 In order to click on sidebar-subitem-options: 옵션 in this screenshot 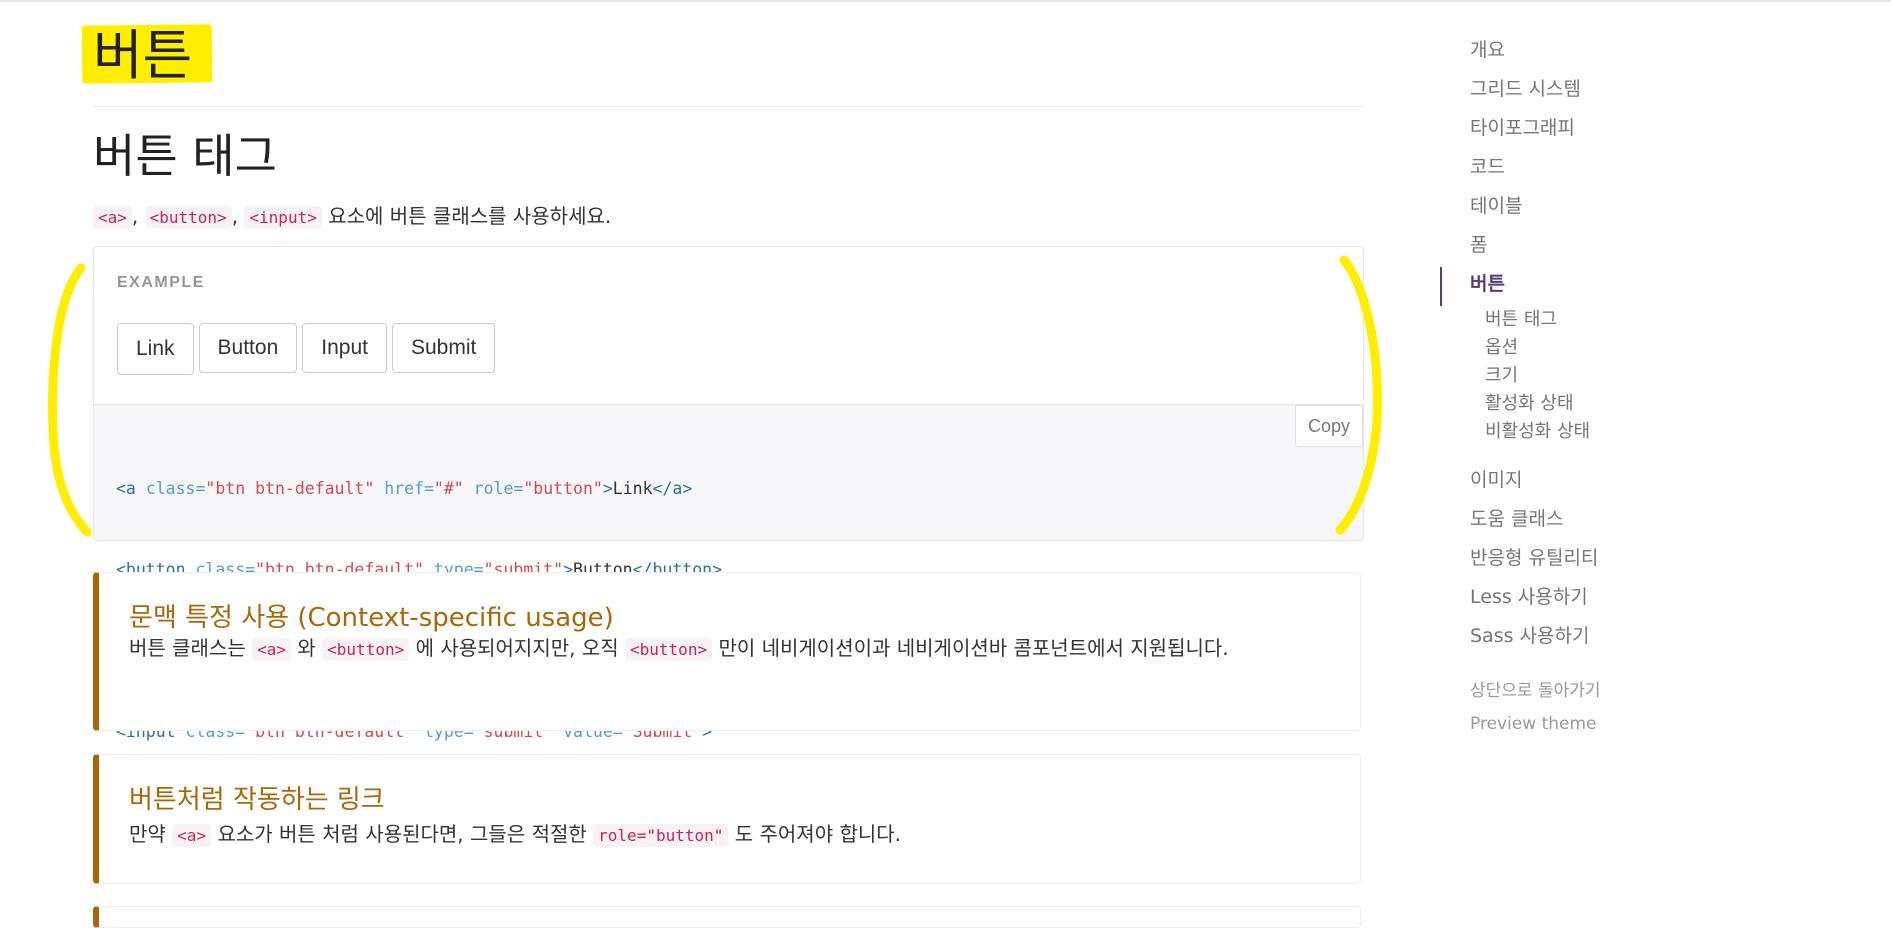, I will do `click(1501, 346)`.